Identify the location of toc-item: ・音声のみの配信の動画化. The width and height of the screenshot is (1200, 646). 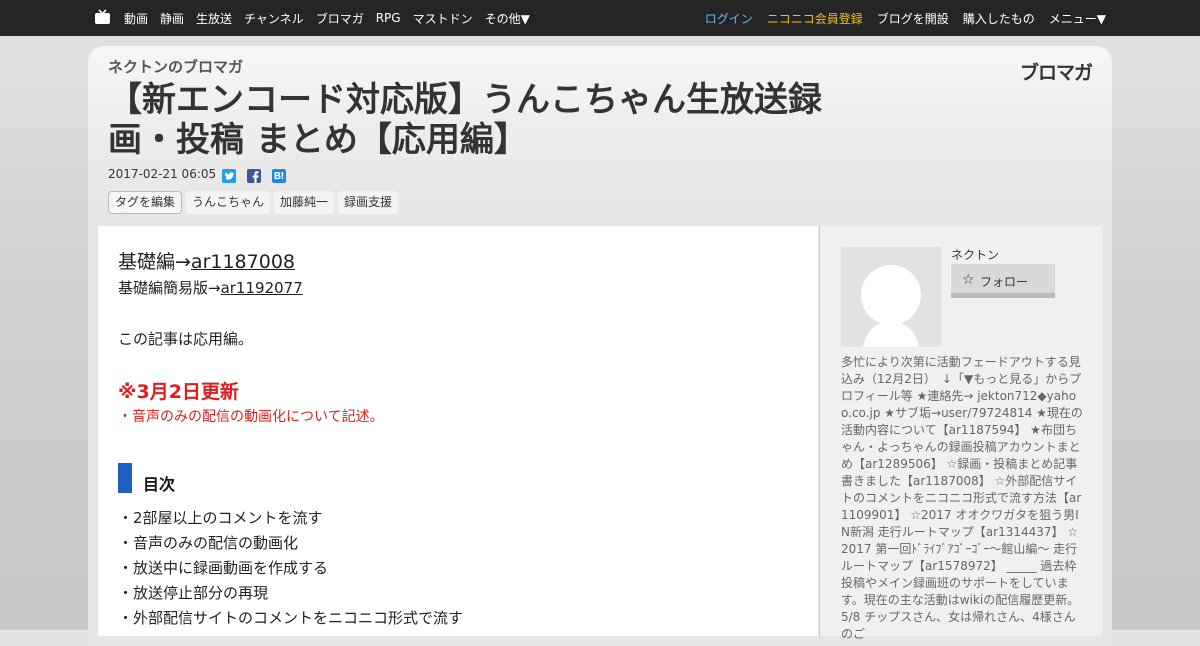
(208, 543).